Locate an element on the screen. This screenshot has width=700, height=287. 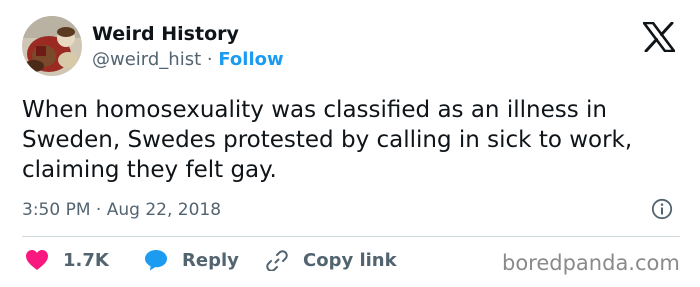
avatar-image is located at coordinates (52, 46).